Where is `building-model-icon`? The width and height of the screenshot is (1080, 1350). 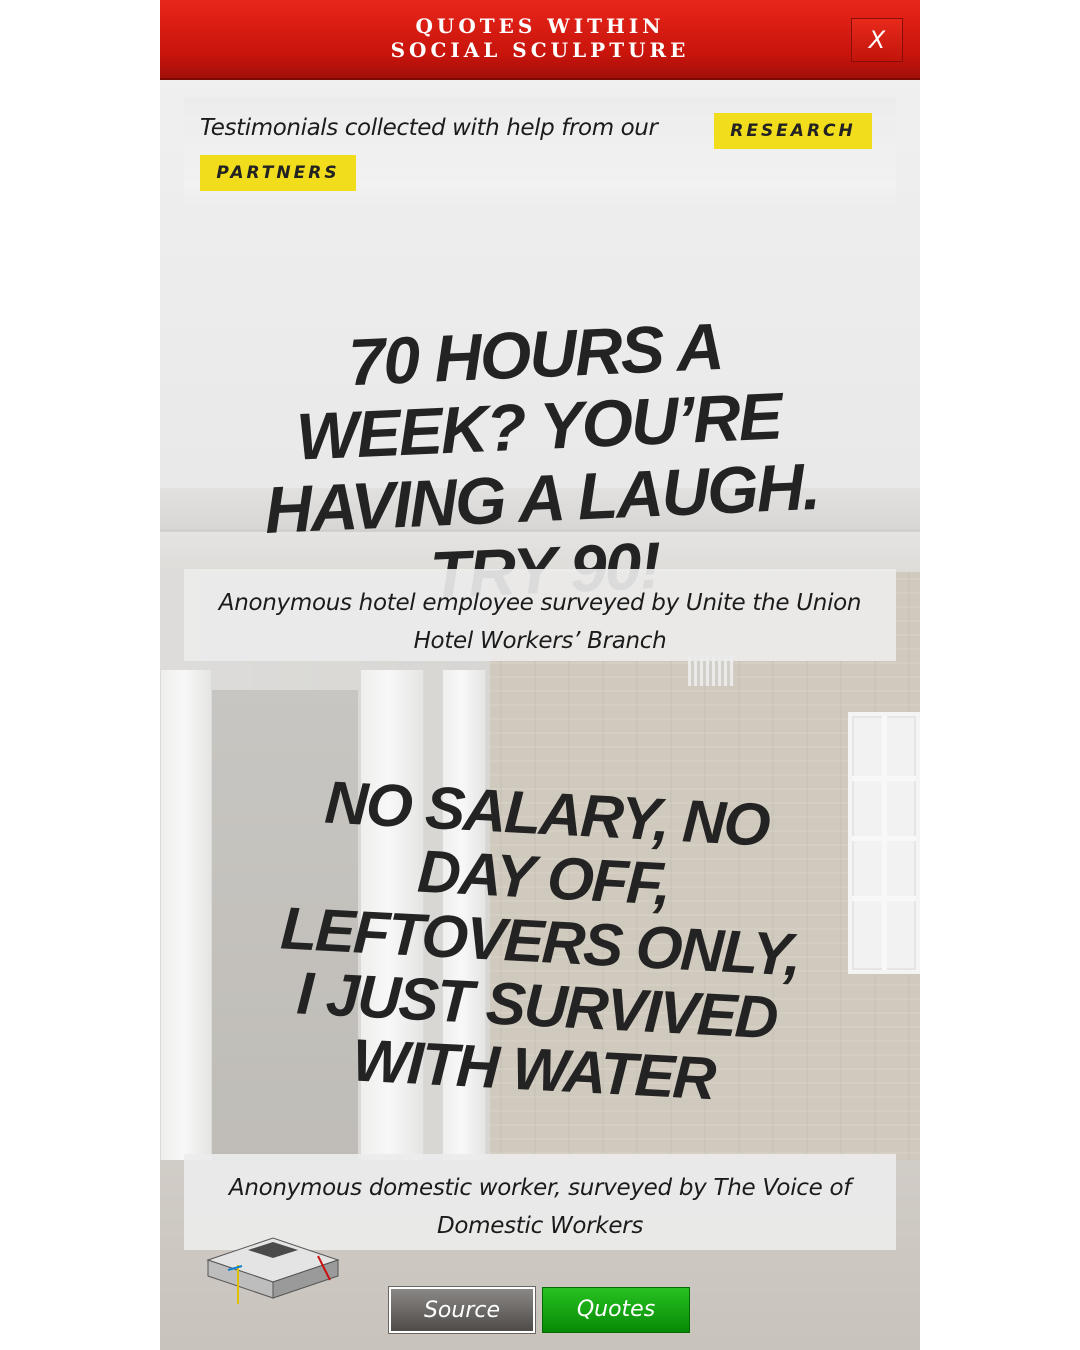 building-model-icon is located at coordinates (273, 1265).